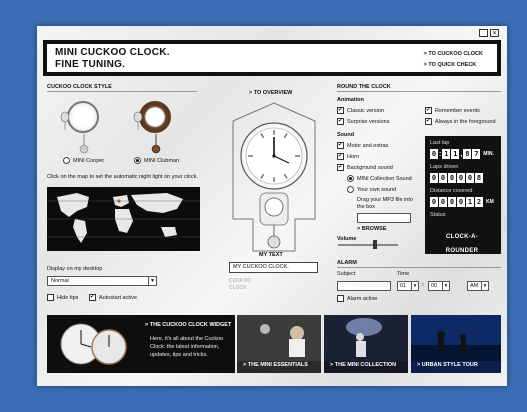 The height and width of the screenshot is (412, 527). I want to click on alarm-hour-select: 01 ▼, so click(408, 286).